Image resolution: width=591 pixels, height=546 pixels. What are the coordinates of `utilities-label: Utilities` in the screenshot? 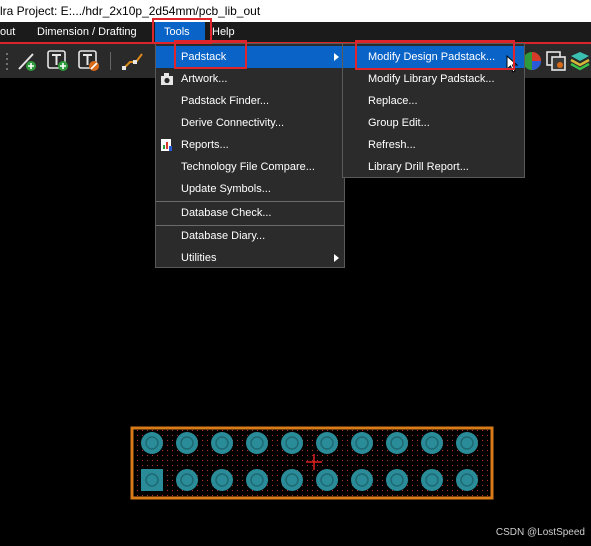 It's located at (199, 258).